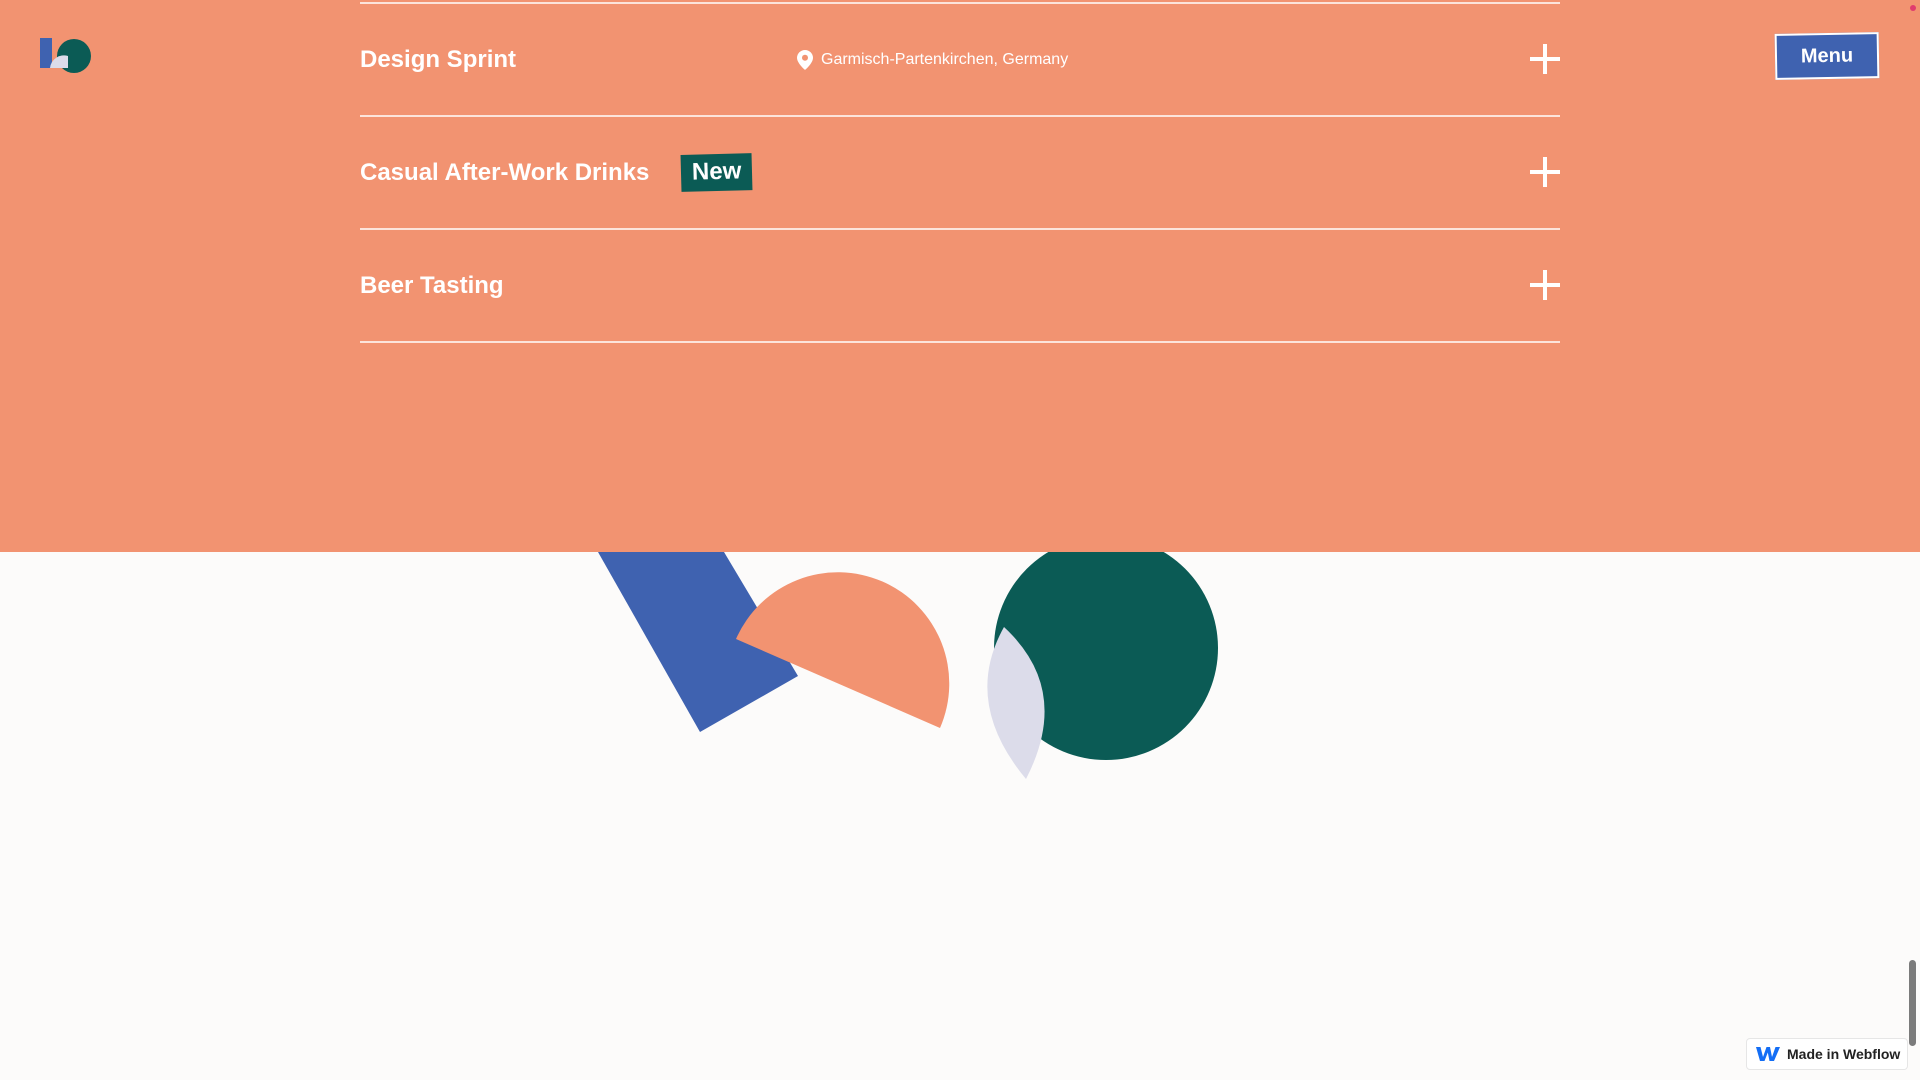 The width and height of the screenshot is (1920, 1080). What do you see at coordinates (1913, 8) in the screenshot?
I see `corner-indicator` at bounding box center [1913, 8].